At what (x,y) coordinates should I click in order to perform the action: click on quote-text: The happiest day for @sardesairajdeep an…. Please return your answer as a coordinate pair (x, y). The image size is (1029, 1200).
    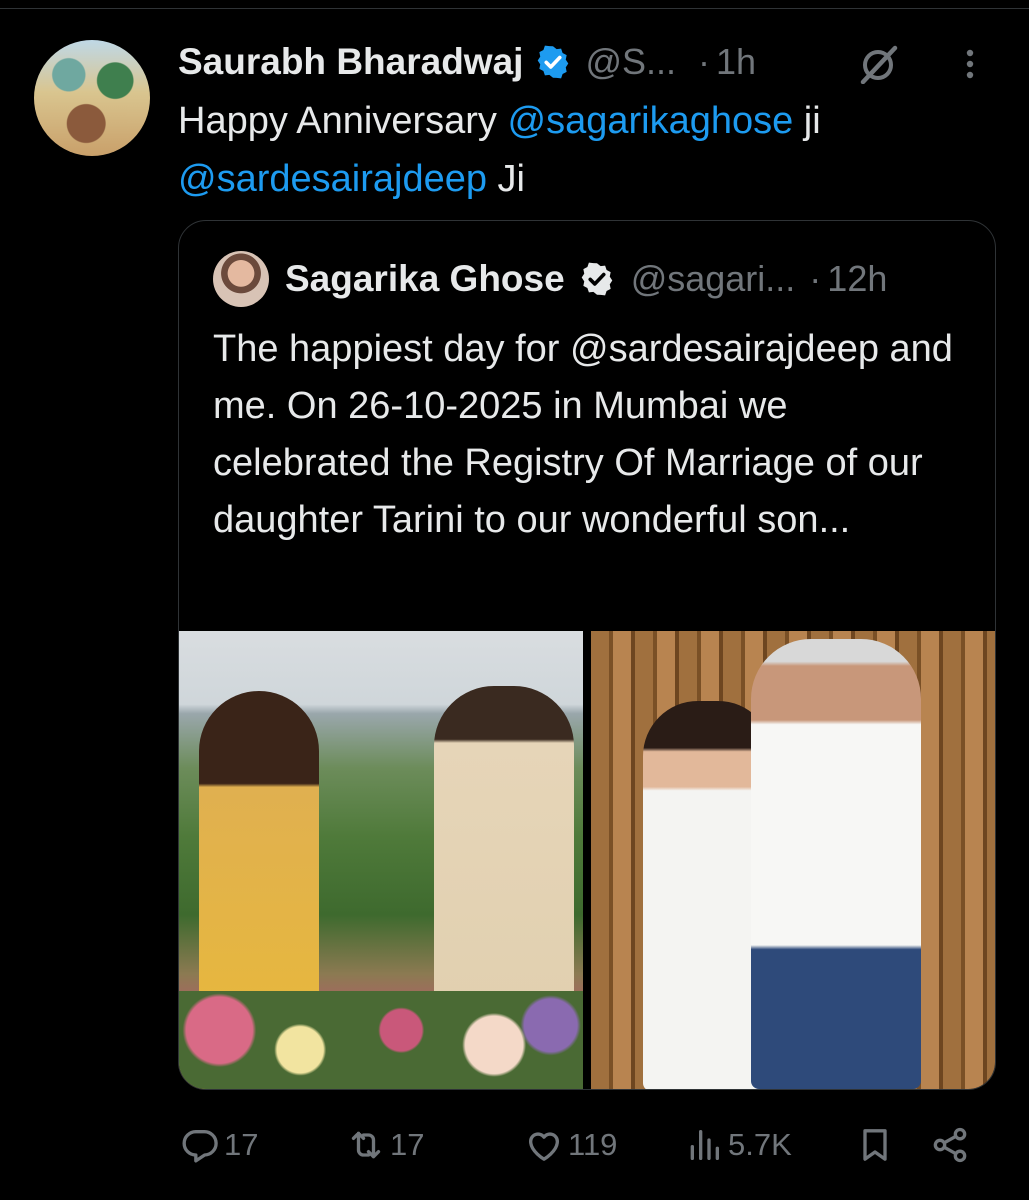
    Looking at the image, I should click on (583, 434).